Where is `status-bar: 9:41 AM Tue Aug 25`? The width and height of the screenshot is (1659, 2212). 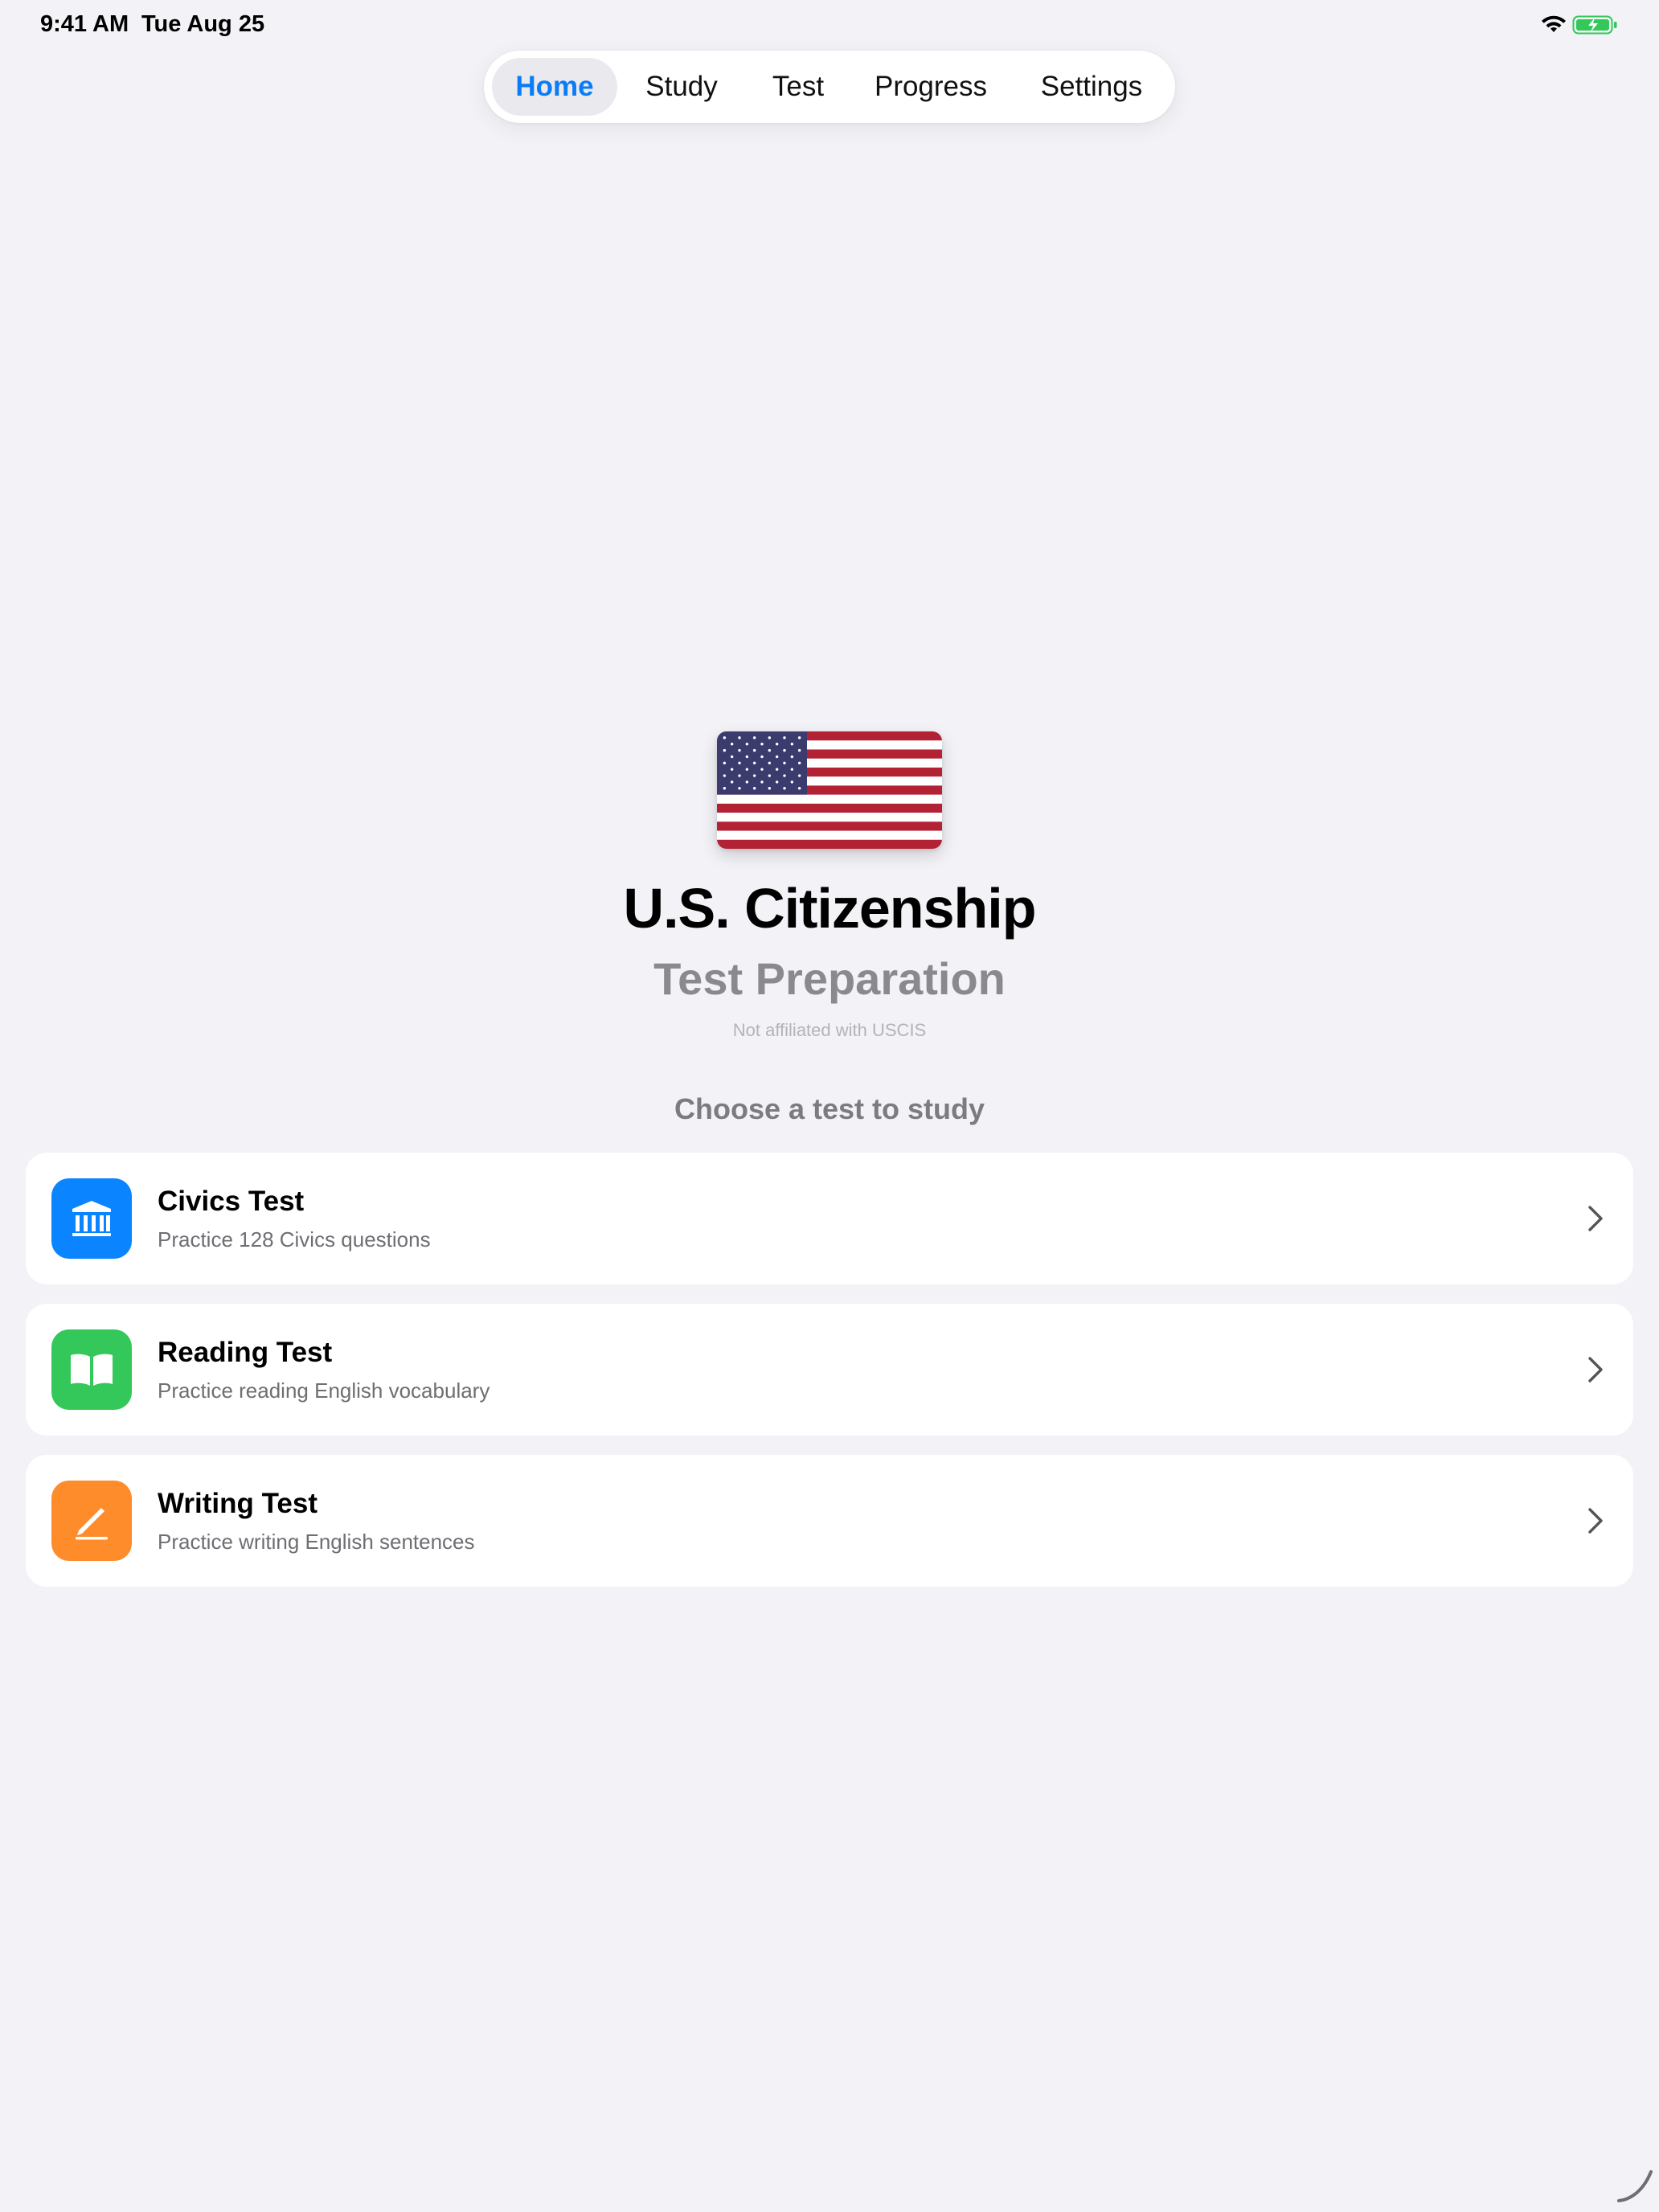 status-bar: 9:41 AM Tue Aug 25 is located at coordinates (829, 25).